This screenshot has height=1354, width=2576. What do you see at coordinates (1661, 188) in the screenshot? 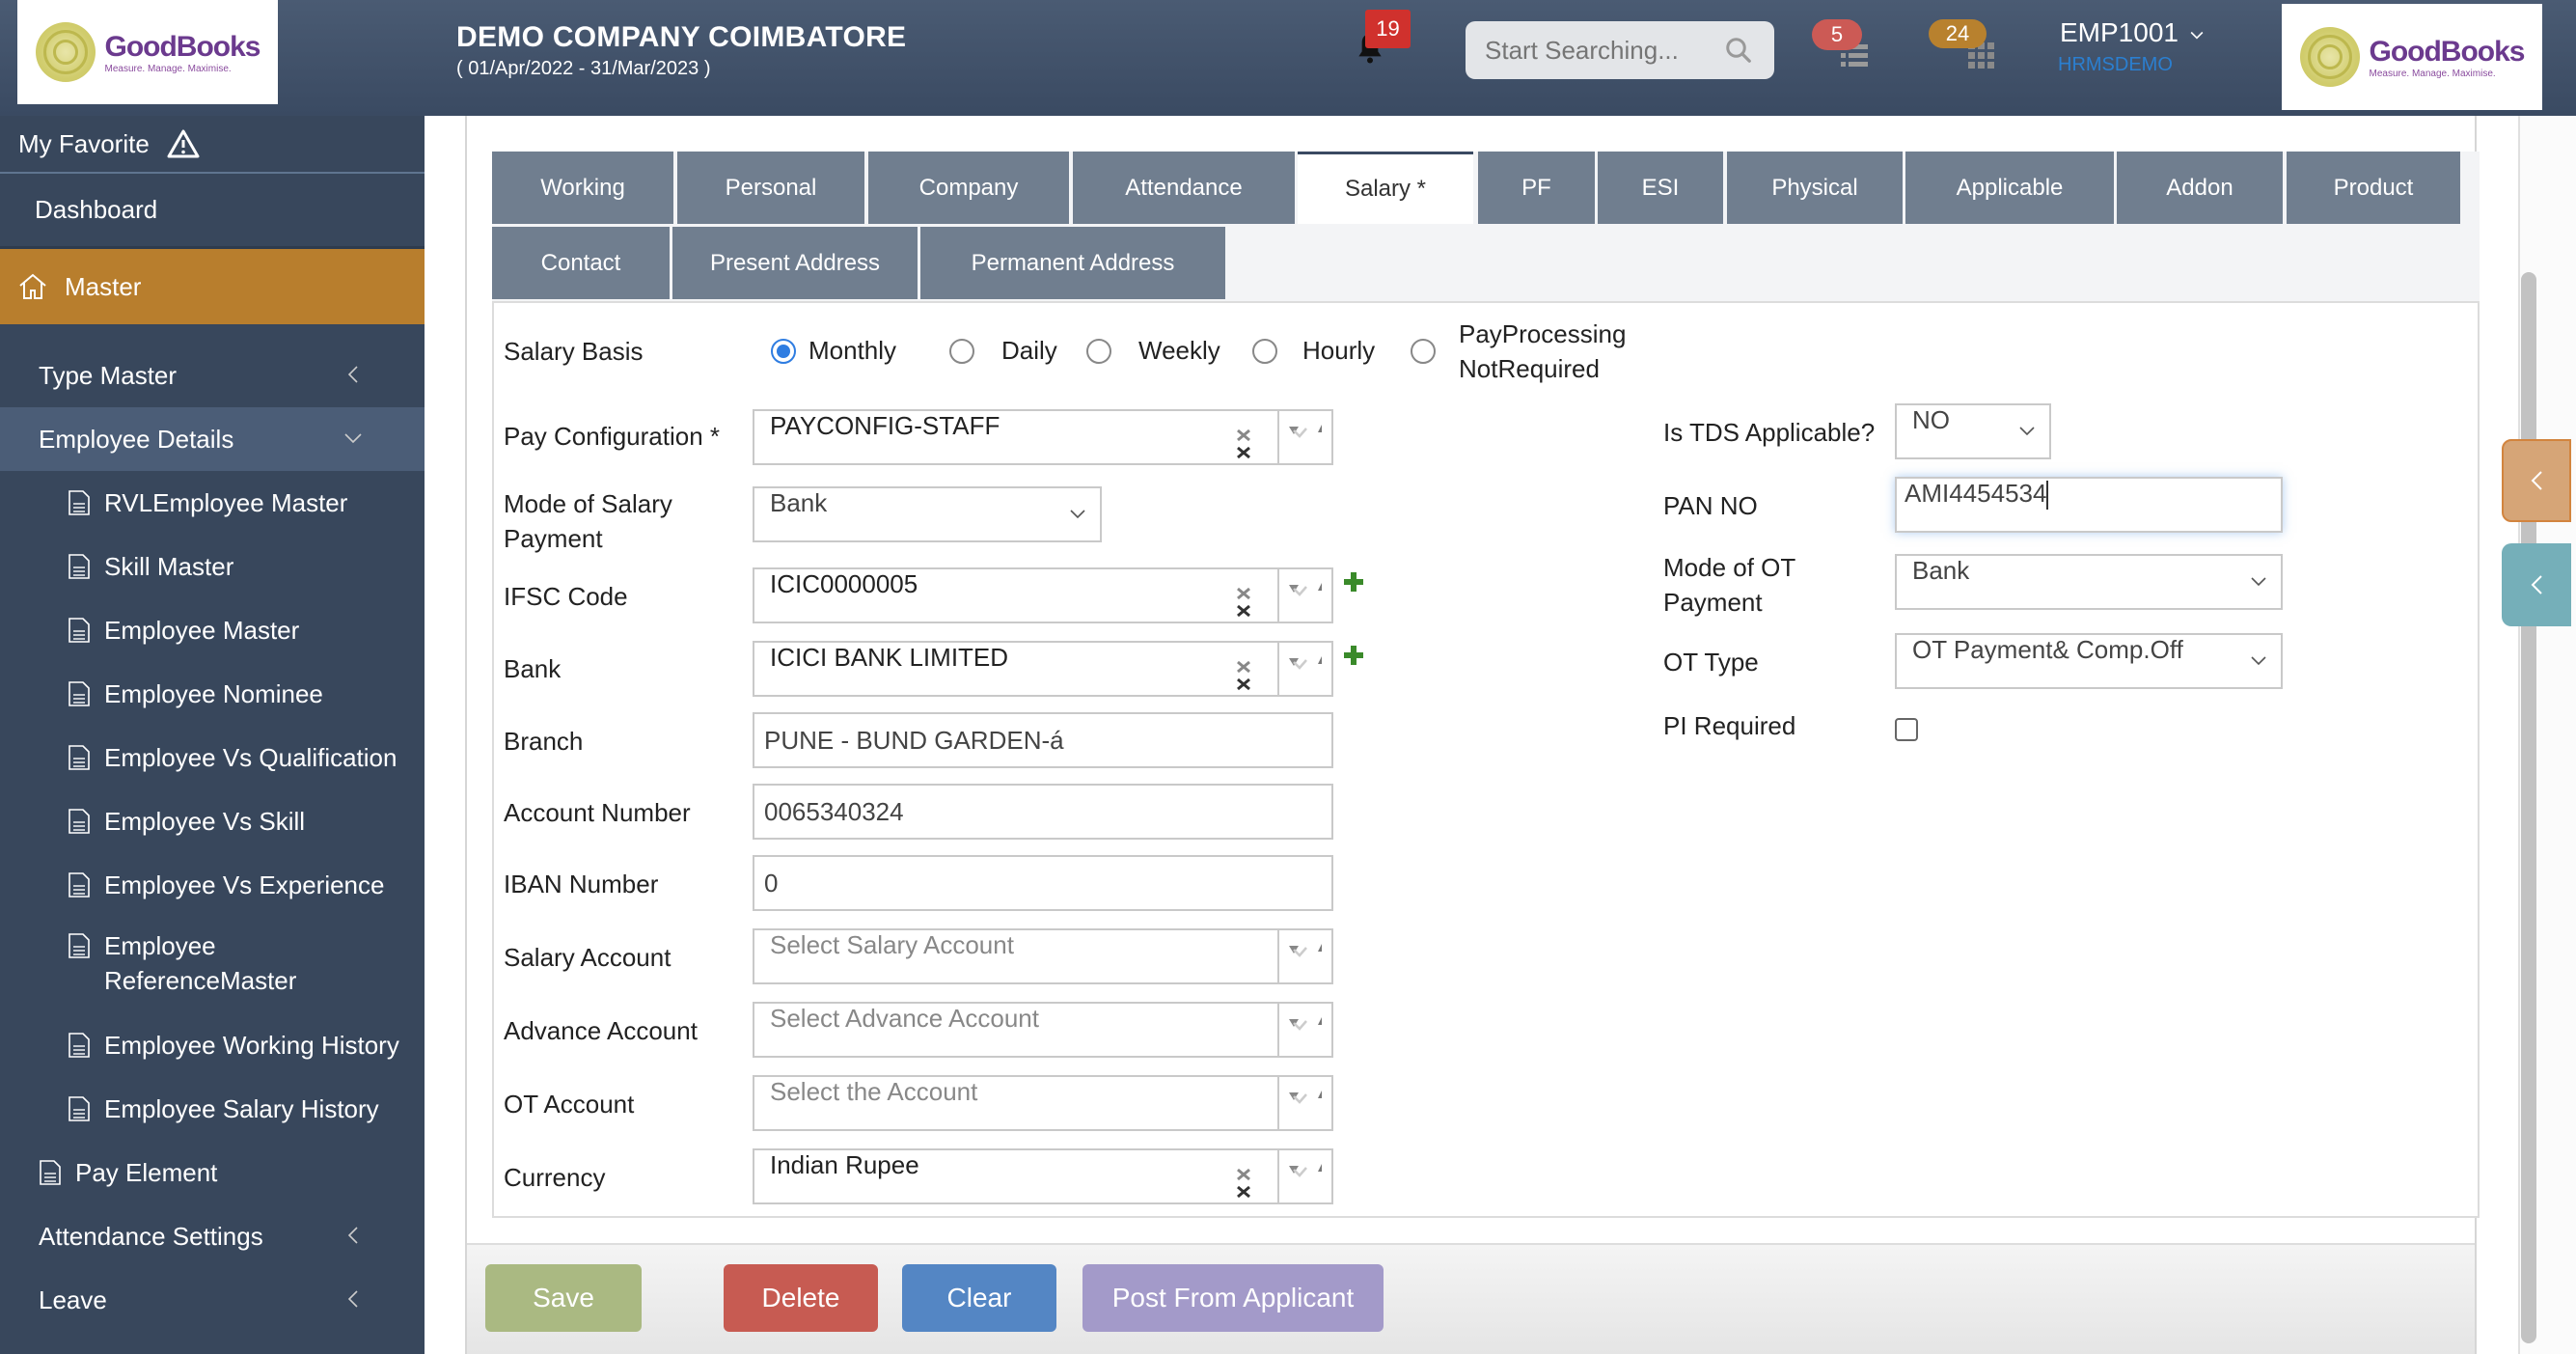
I see `tab-esi: ESI` at bounding box center [1661, 188].